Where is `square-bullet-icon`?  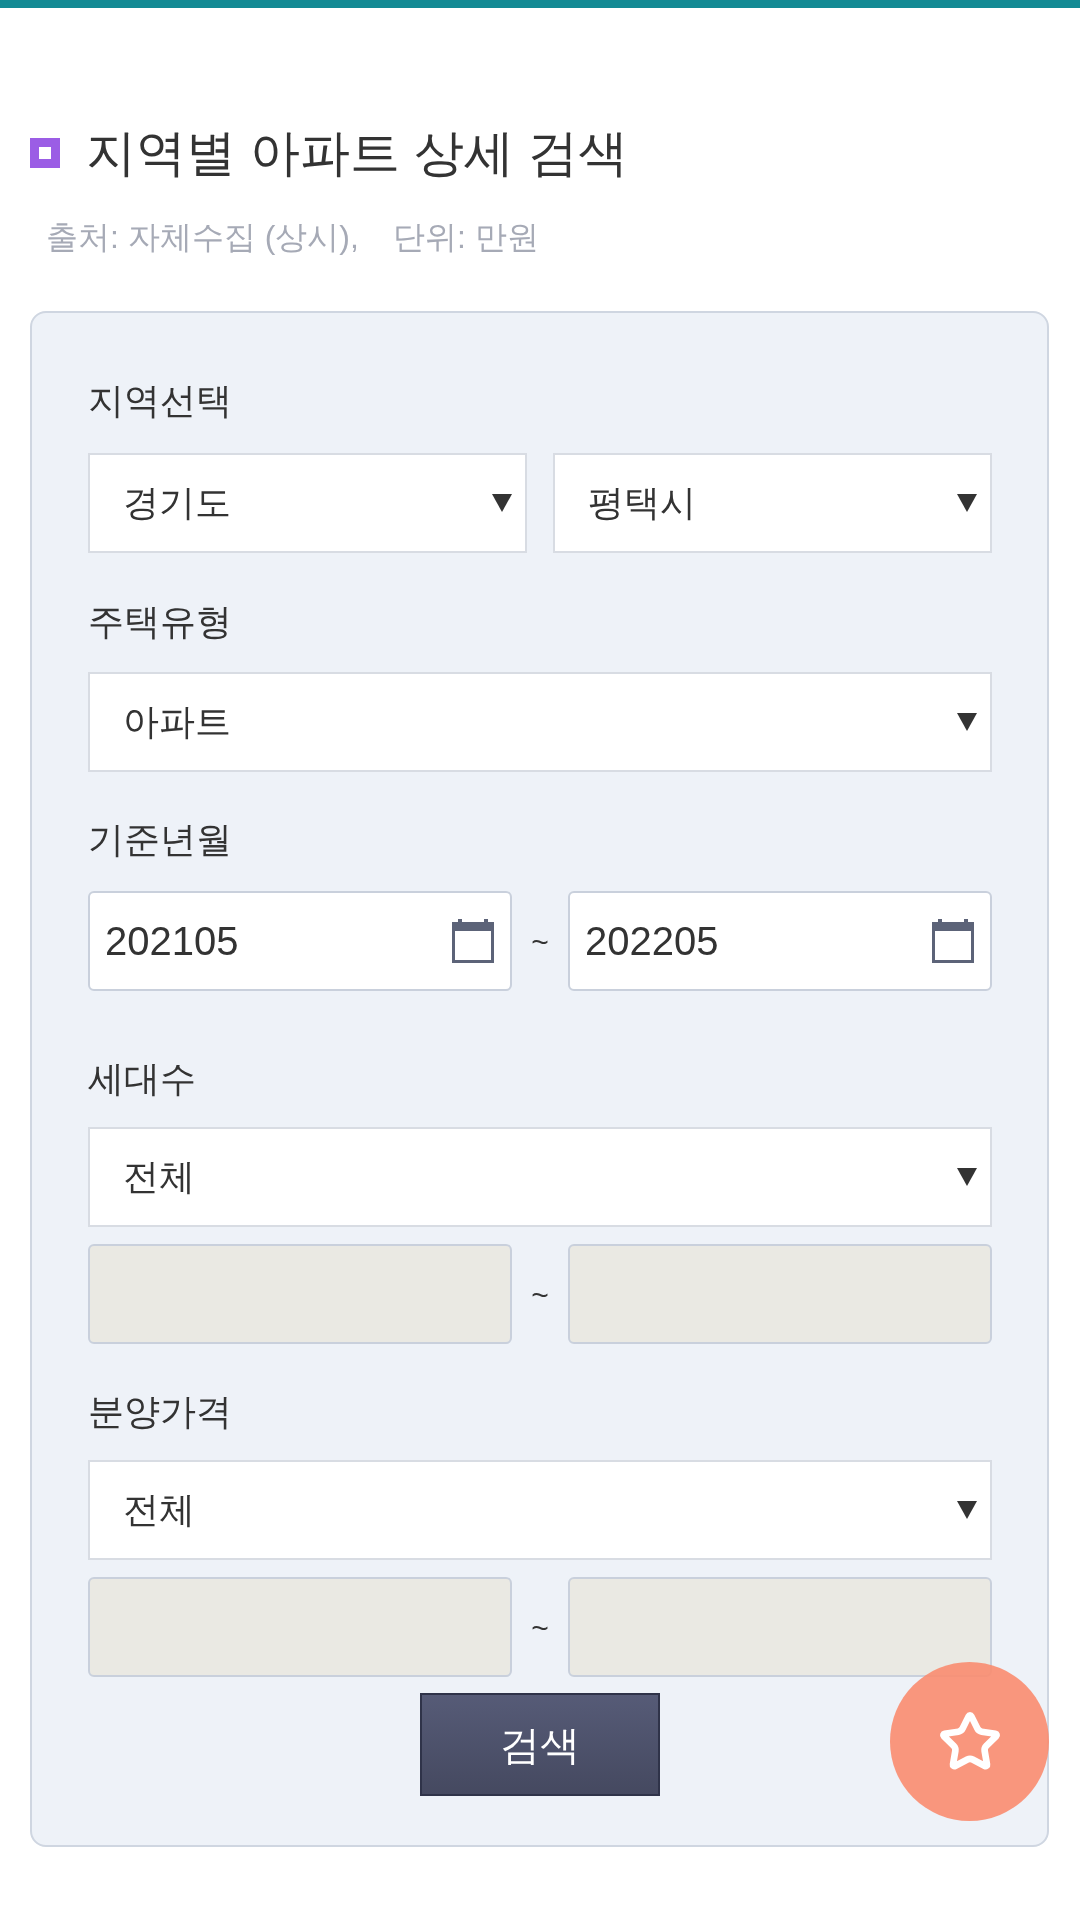
square-bullet-icon is located at coordinates (45, 153).